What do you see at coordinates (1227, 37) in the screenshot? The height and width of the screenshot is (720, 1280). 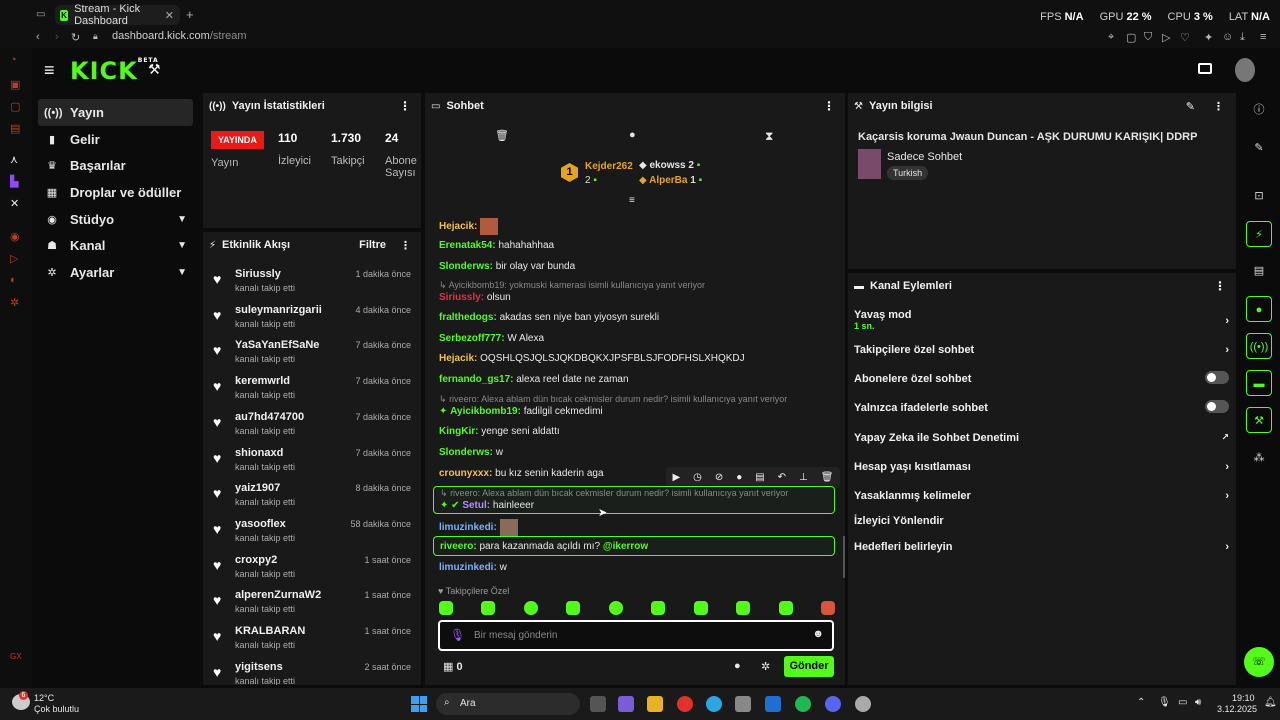 I see `profile-icon: ☺` at bounding box center [1227, 37].